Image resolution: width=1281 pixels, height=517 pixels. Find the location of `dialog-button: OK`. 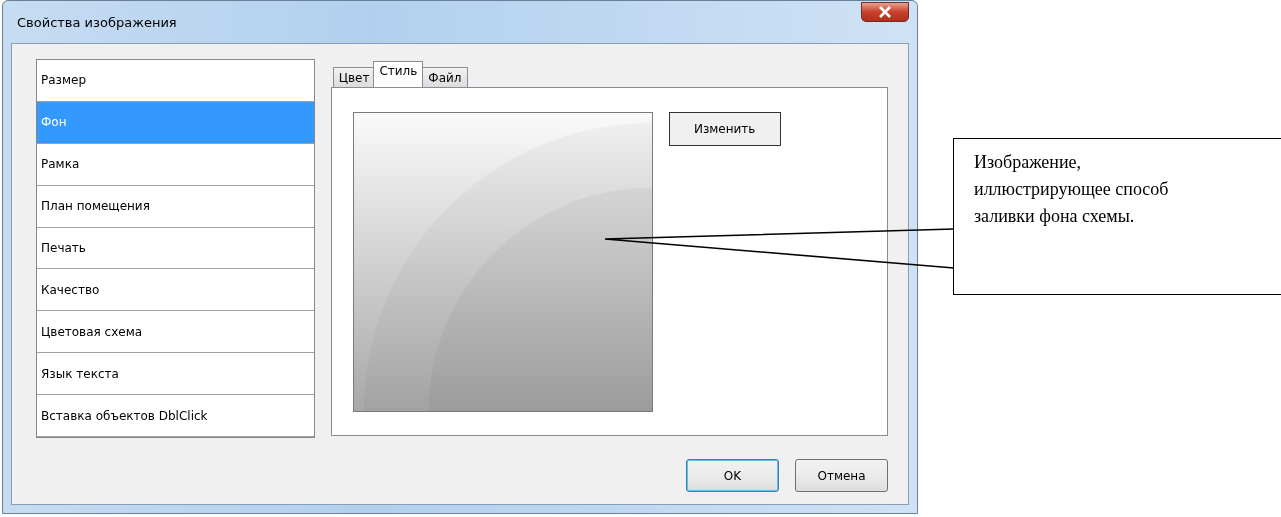

dialog-button: OK is located at coordinates (732, 475).